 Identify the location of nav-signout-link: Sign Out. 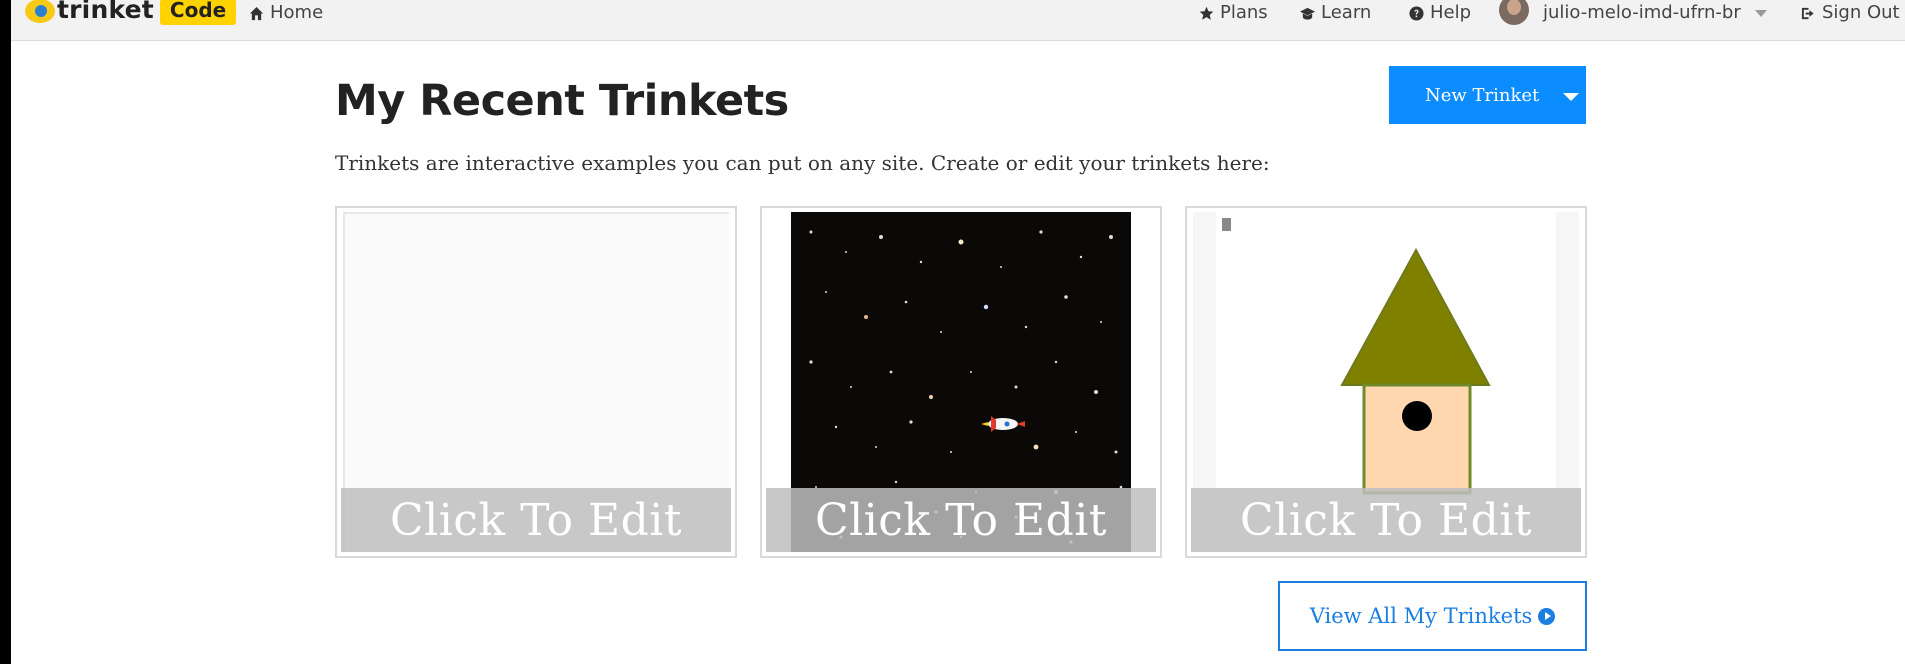
(1850, 13).